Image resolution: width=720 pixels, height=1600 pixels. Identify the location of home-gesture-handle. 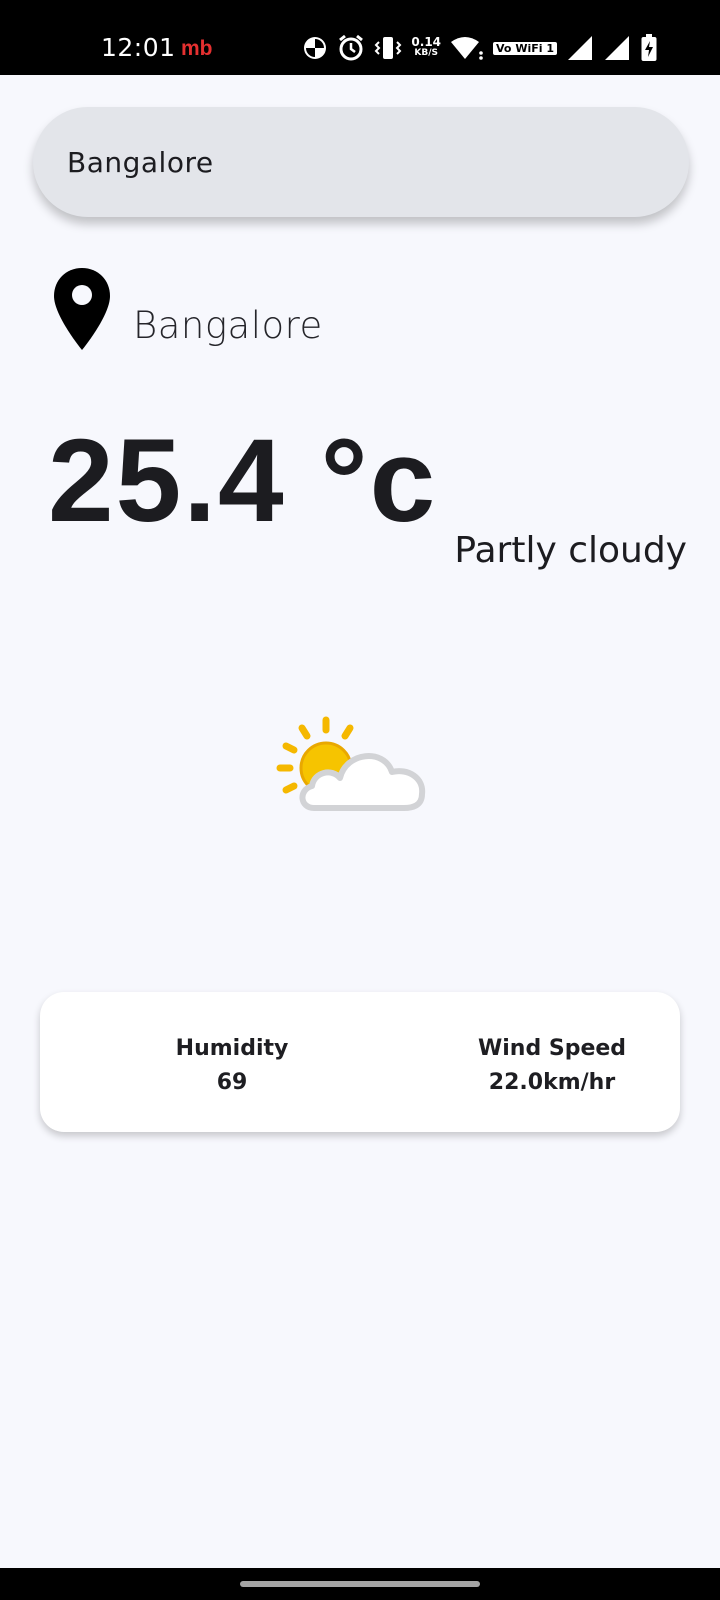
(360, 1584).